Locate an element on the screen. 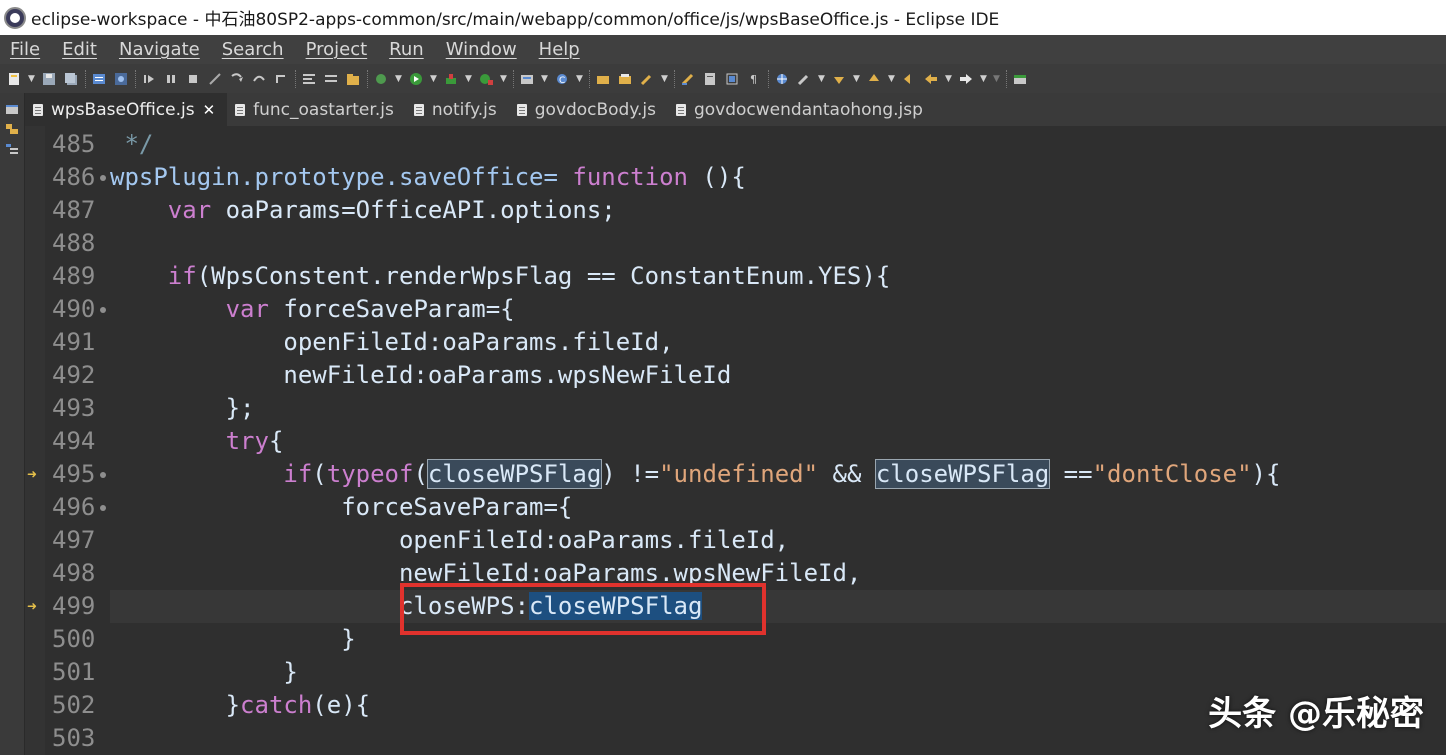  highlight-icon is located at coordinates (688, 79).